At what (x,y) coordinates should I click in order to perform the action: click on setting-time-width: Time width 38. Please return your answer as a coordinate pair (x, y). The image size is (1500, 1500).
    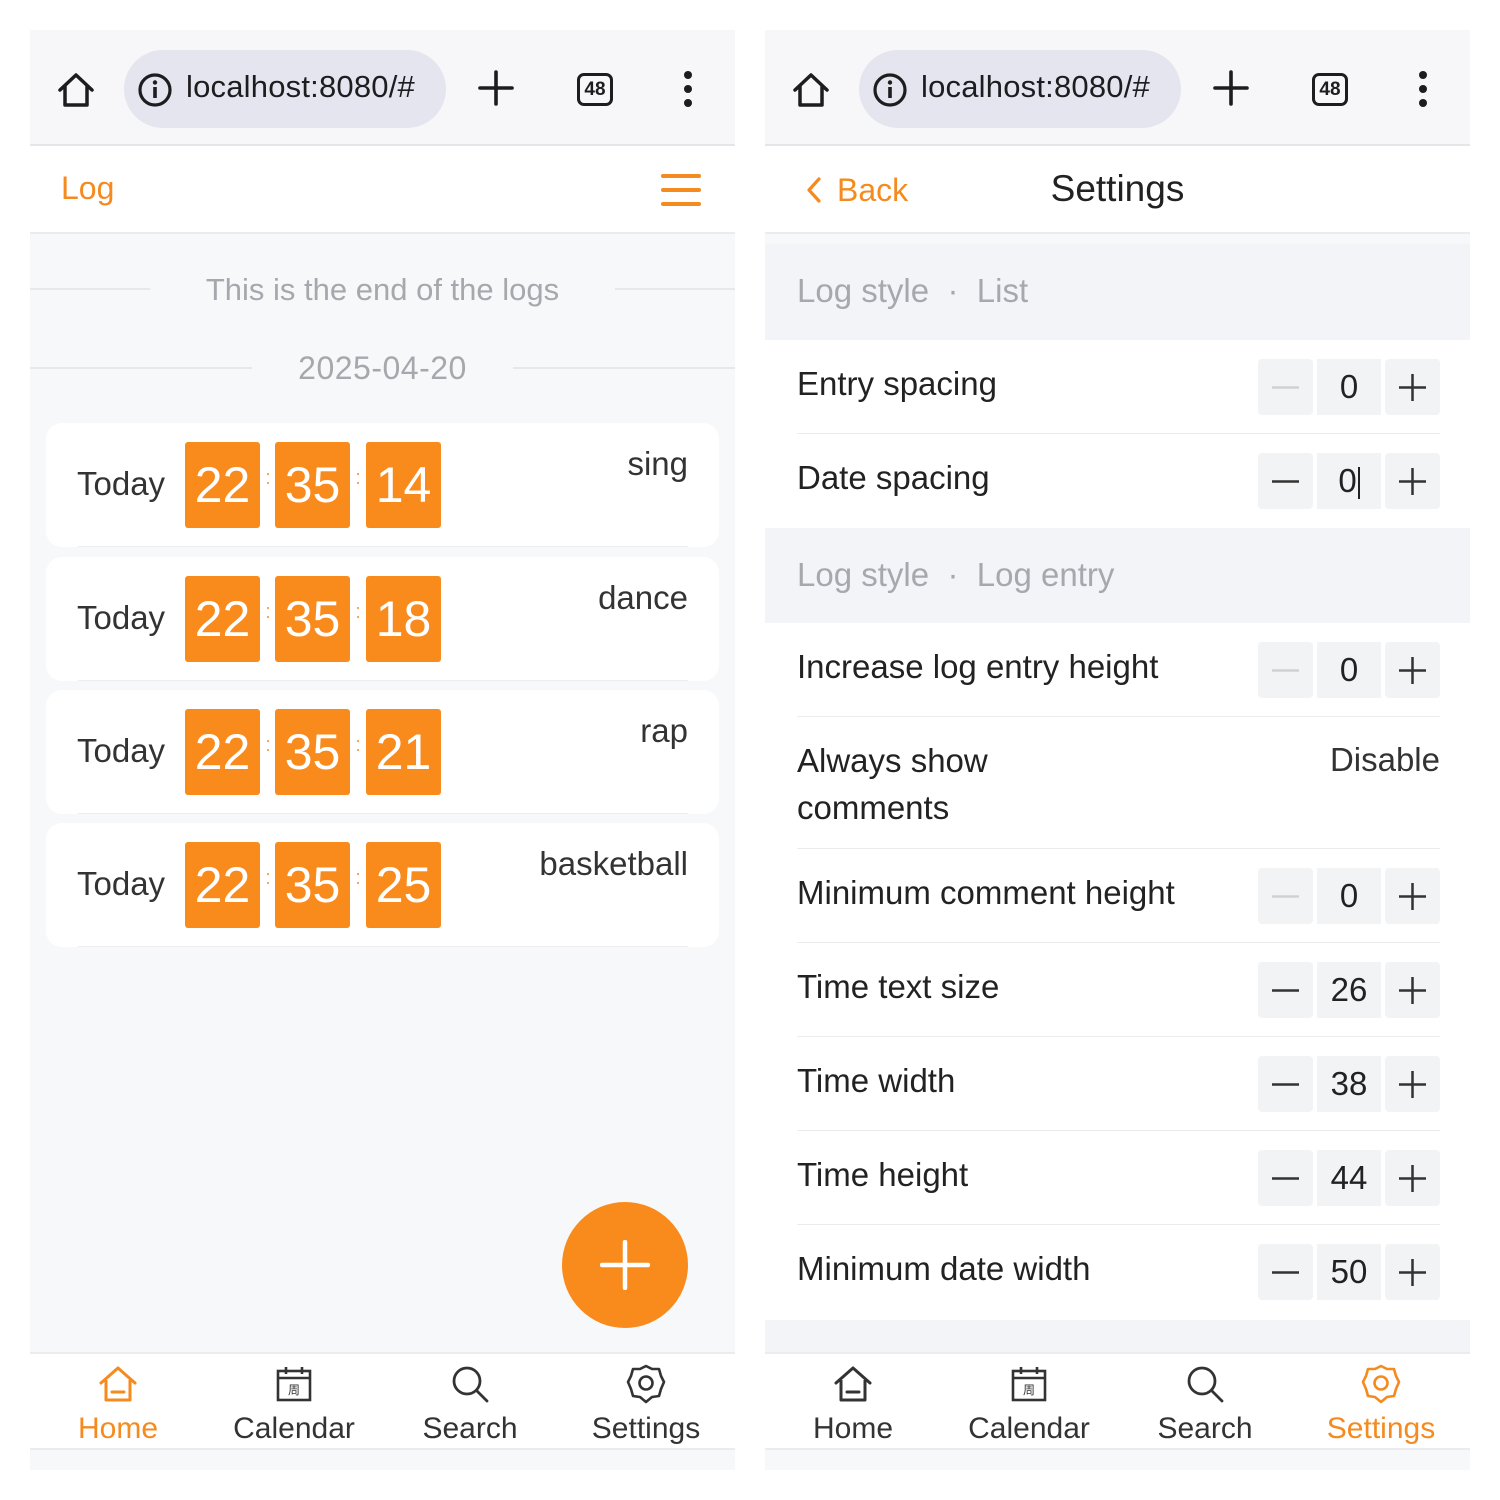
    Looking at the image, I should click on (1117, 1084).